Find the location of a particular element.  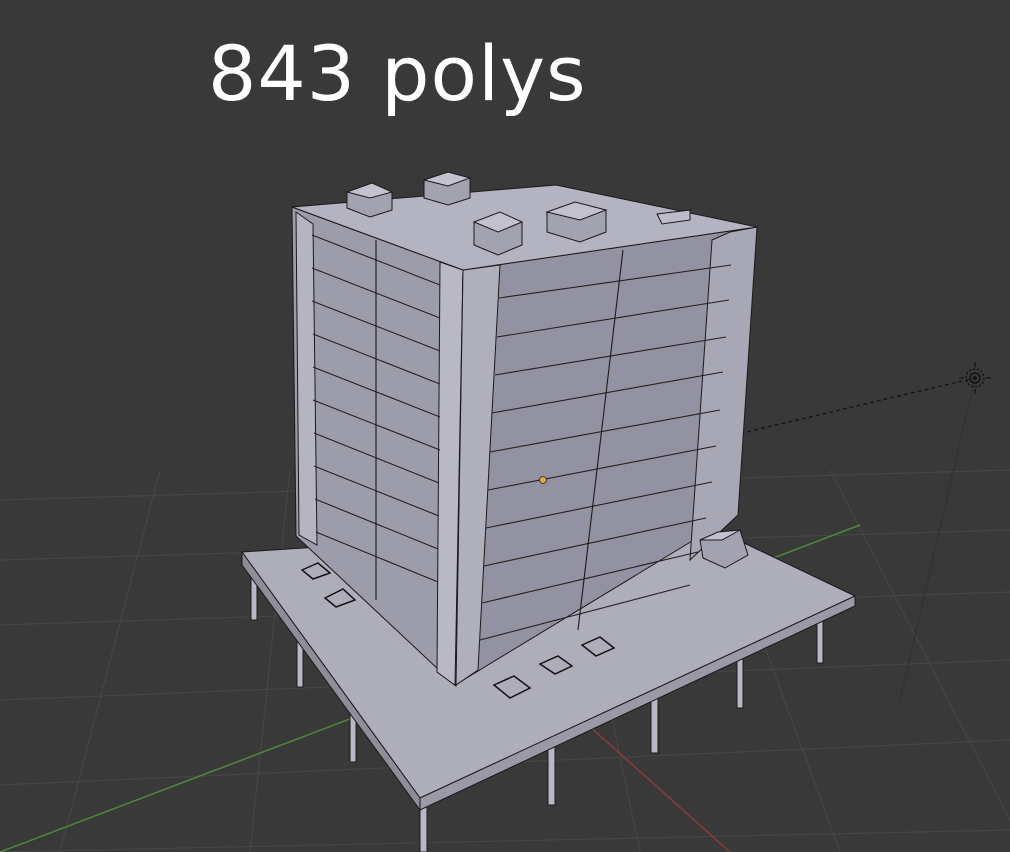

poly-count-label: 843 polys is located at coordinates (397, 73).